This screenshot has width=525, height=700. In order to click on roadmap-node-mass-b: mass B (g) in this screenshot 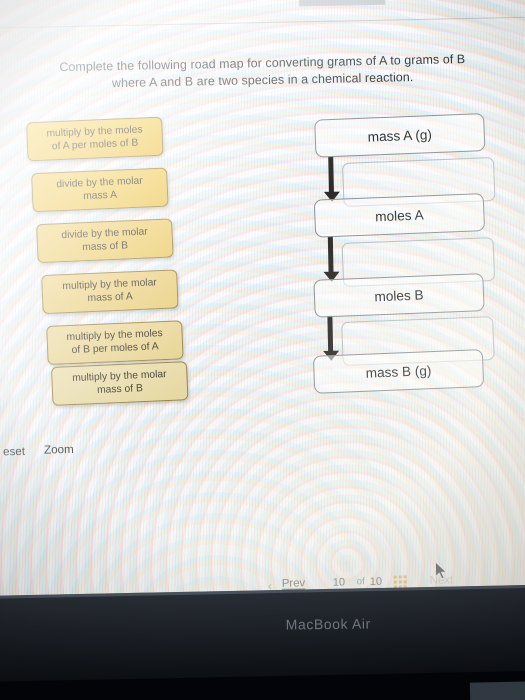, I will do `click(398, 371)`.